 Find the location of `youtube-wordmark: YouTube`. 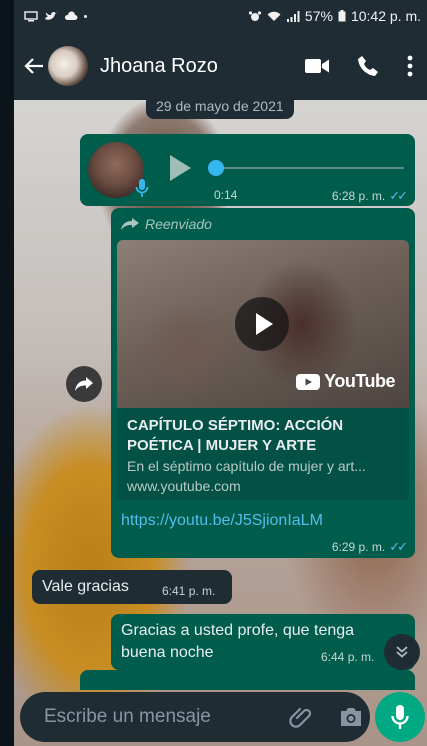

youtube-wordmark: YouTube is located at coordinates (359, 381).